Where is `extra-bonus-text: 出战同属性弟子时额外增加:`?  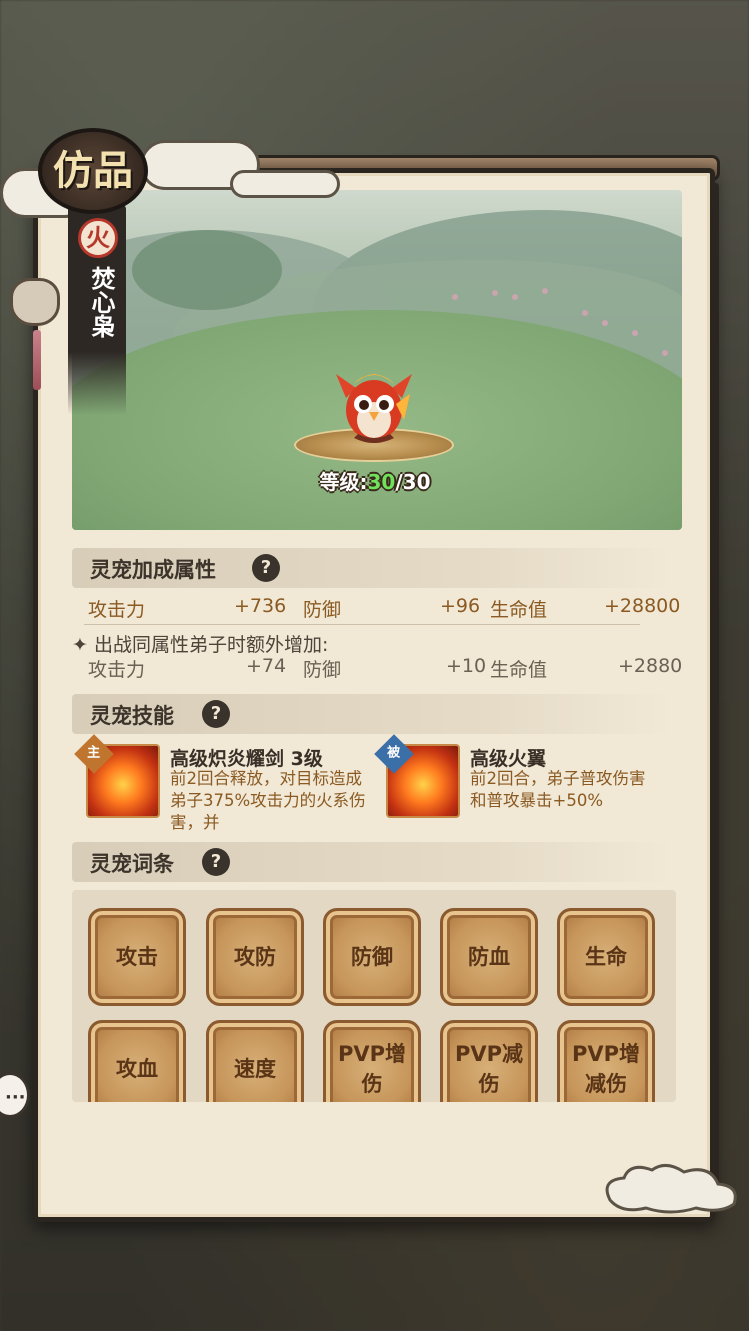
extra-bonus-text: 出战同属性弟子时额外增加: is located at coordinates (211, 645).